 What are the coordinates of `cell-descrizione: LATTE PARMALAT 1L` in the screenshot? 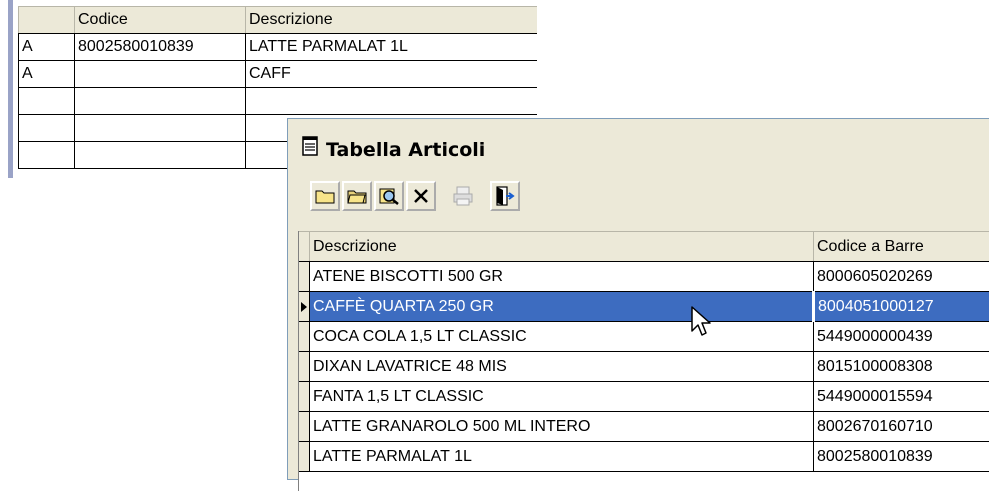 It's located at (562, 457).